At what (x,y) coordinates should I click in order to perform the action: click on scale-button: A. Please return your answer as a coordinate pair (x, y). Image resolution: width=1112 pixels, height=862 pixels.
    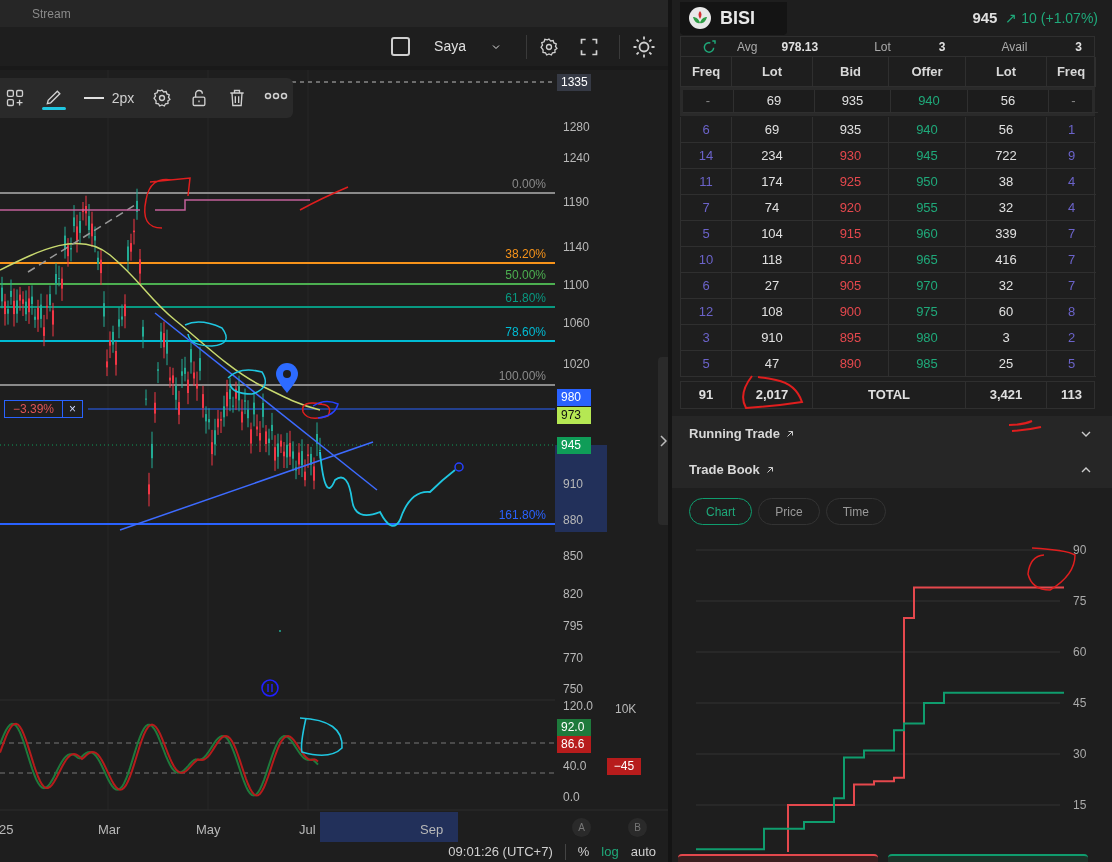
    Looking at the image, I should click on (581, 827).